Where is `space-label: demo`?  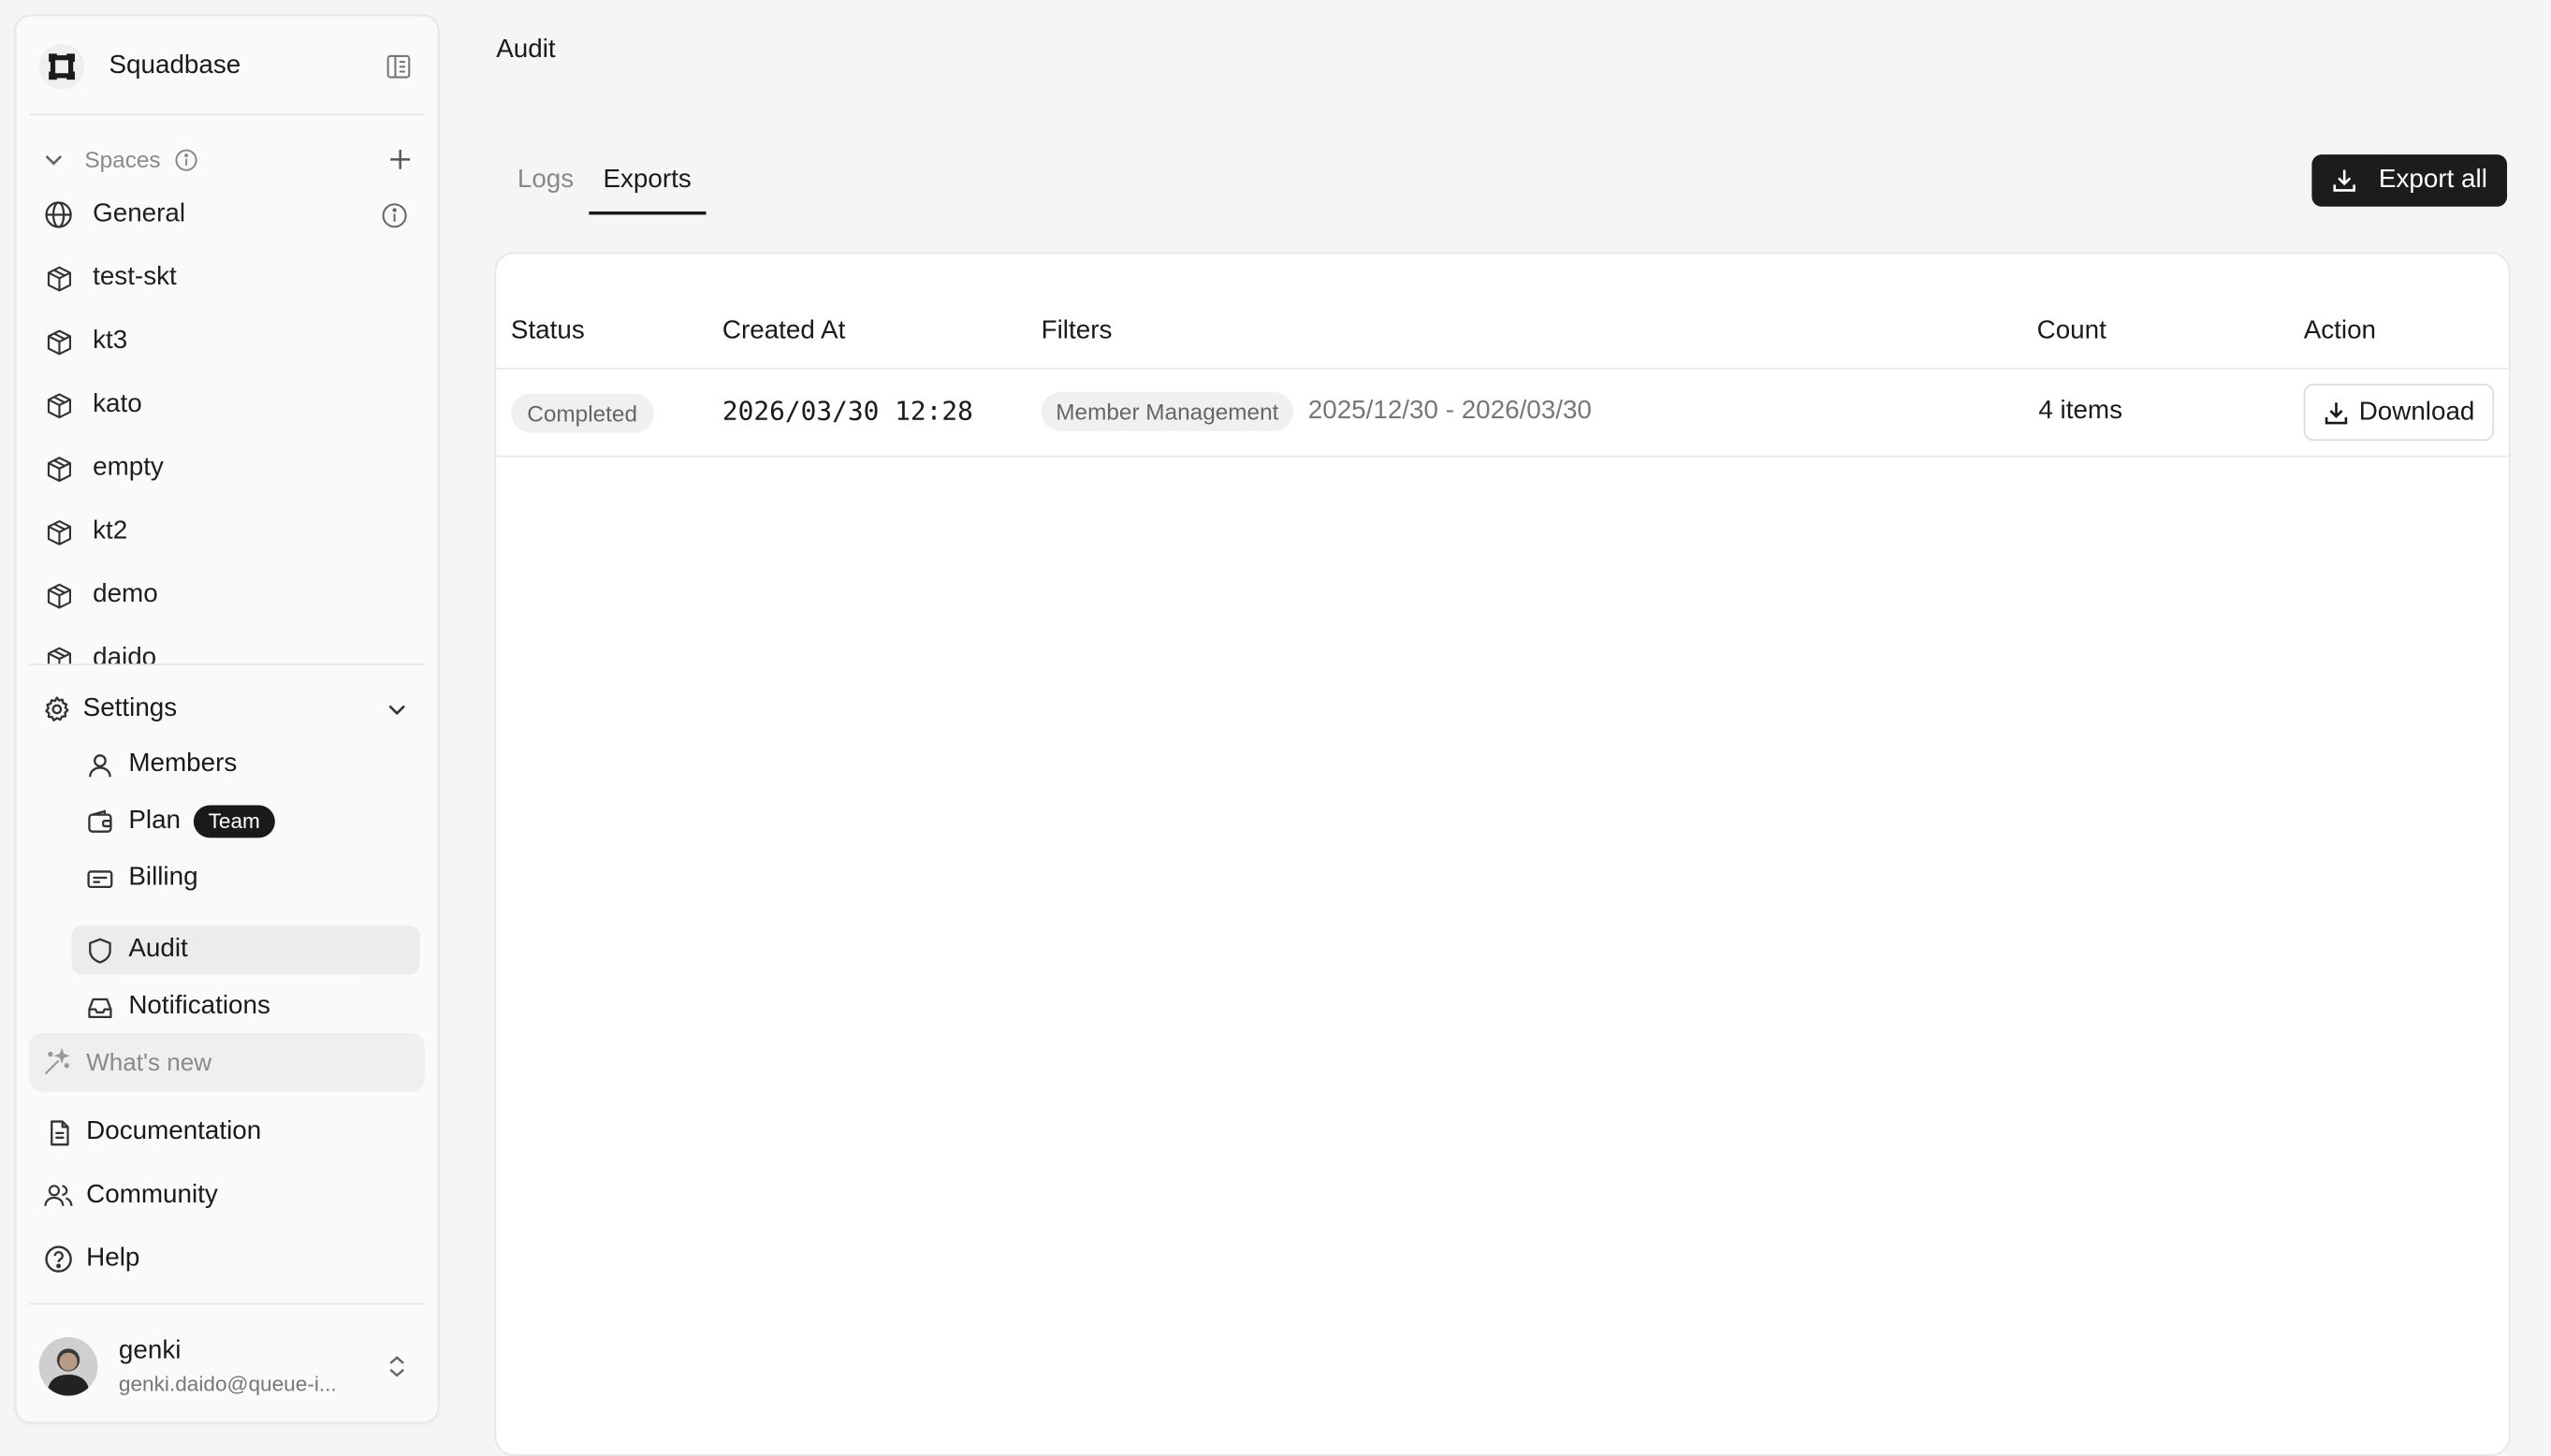
space-label: demo is located at coordinates (126, 594).